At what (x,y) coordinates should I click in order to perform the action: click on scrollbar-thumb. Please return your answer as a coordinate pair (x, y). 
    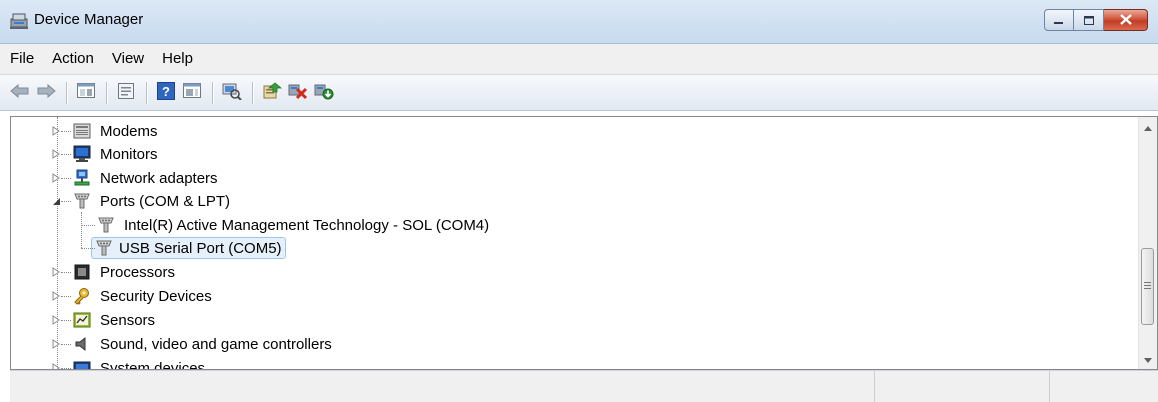
    Looking at the image, I should click on (1147, 286).